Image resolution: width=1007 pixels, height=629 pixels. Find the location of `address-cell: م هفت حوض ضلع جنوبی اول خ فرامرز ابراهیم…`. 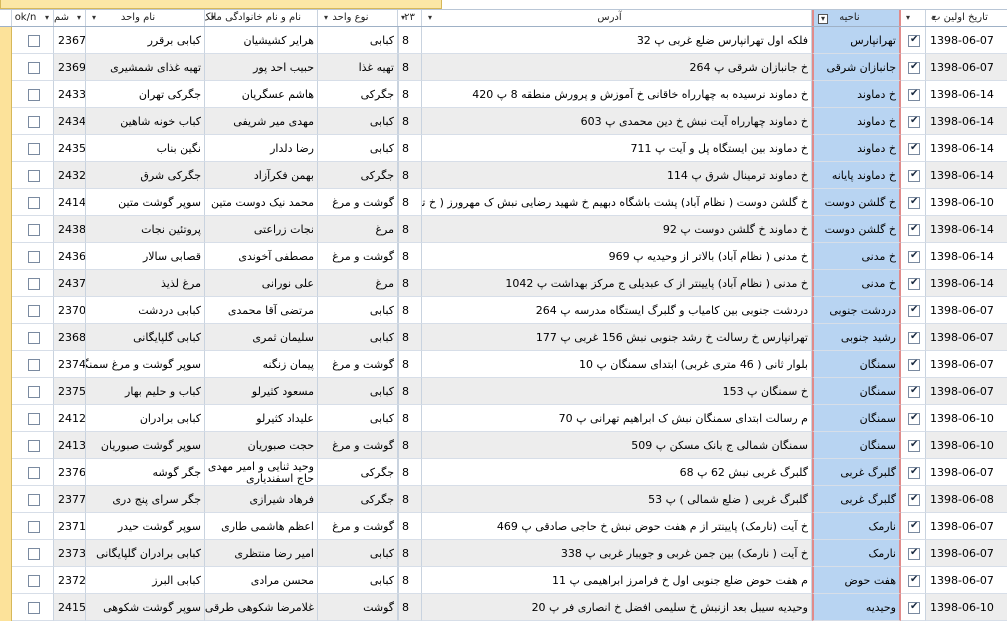

address-cell: م هفت حوض ضلع جنوبی اول خ فرامرز ابراهیم… is located at coordinates (617, 580).